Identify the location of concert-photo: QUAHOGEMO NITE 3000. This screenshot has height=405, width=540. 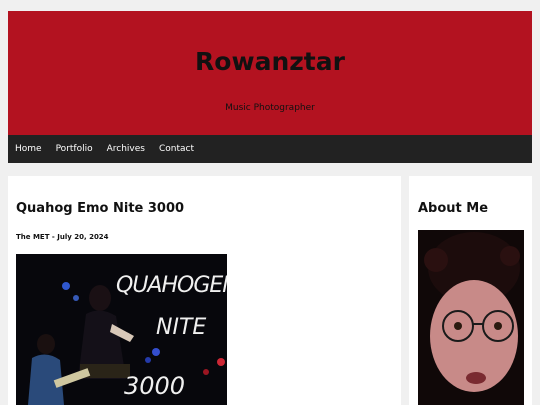
(121, 329).